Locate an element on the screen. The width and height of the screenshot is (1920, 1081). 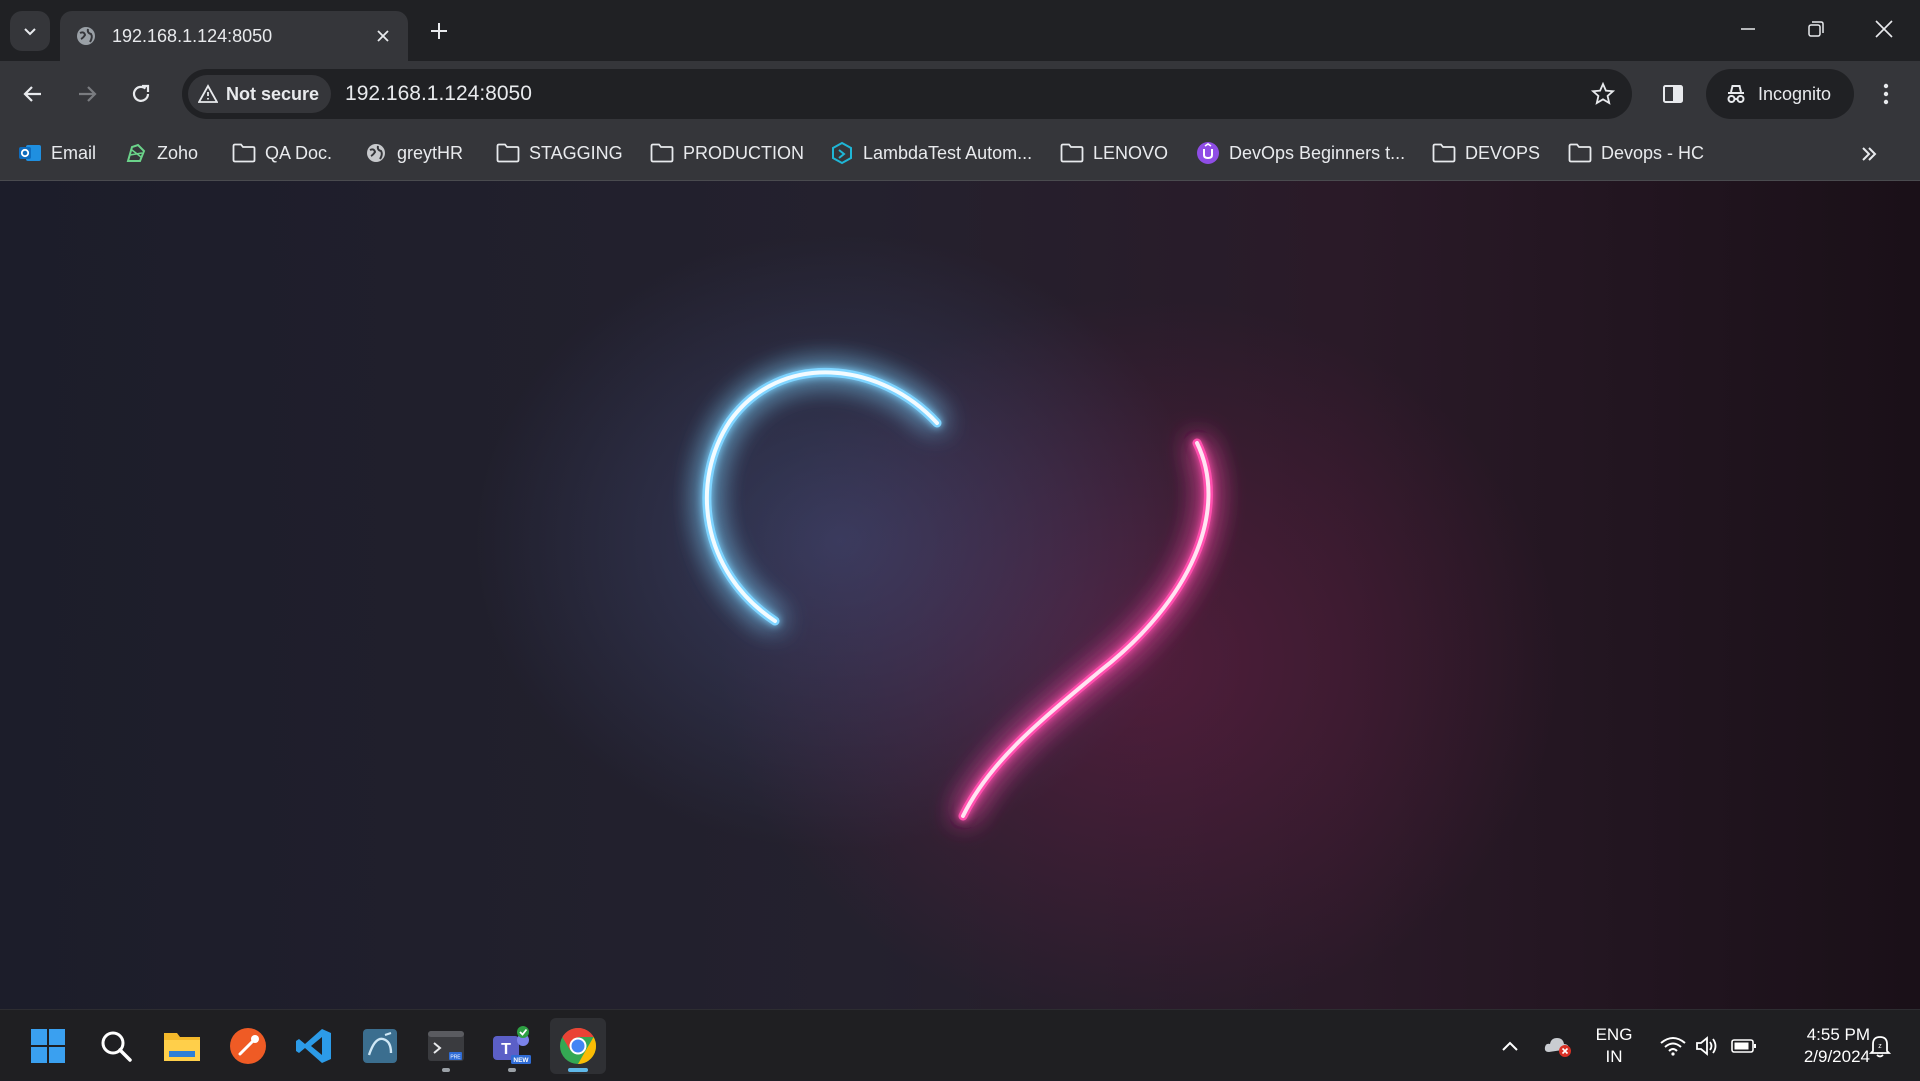
taskbar-terminal-preview: PRE is located at coordinates (446, 1046).